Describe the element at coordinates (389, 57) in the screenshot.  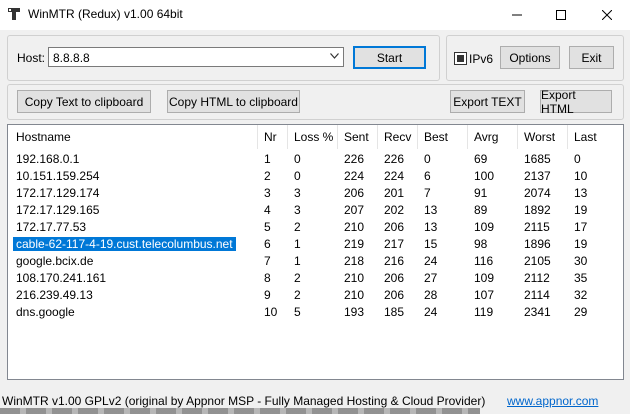
I see `start-button: Start` at that location.